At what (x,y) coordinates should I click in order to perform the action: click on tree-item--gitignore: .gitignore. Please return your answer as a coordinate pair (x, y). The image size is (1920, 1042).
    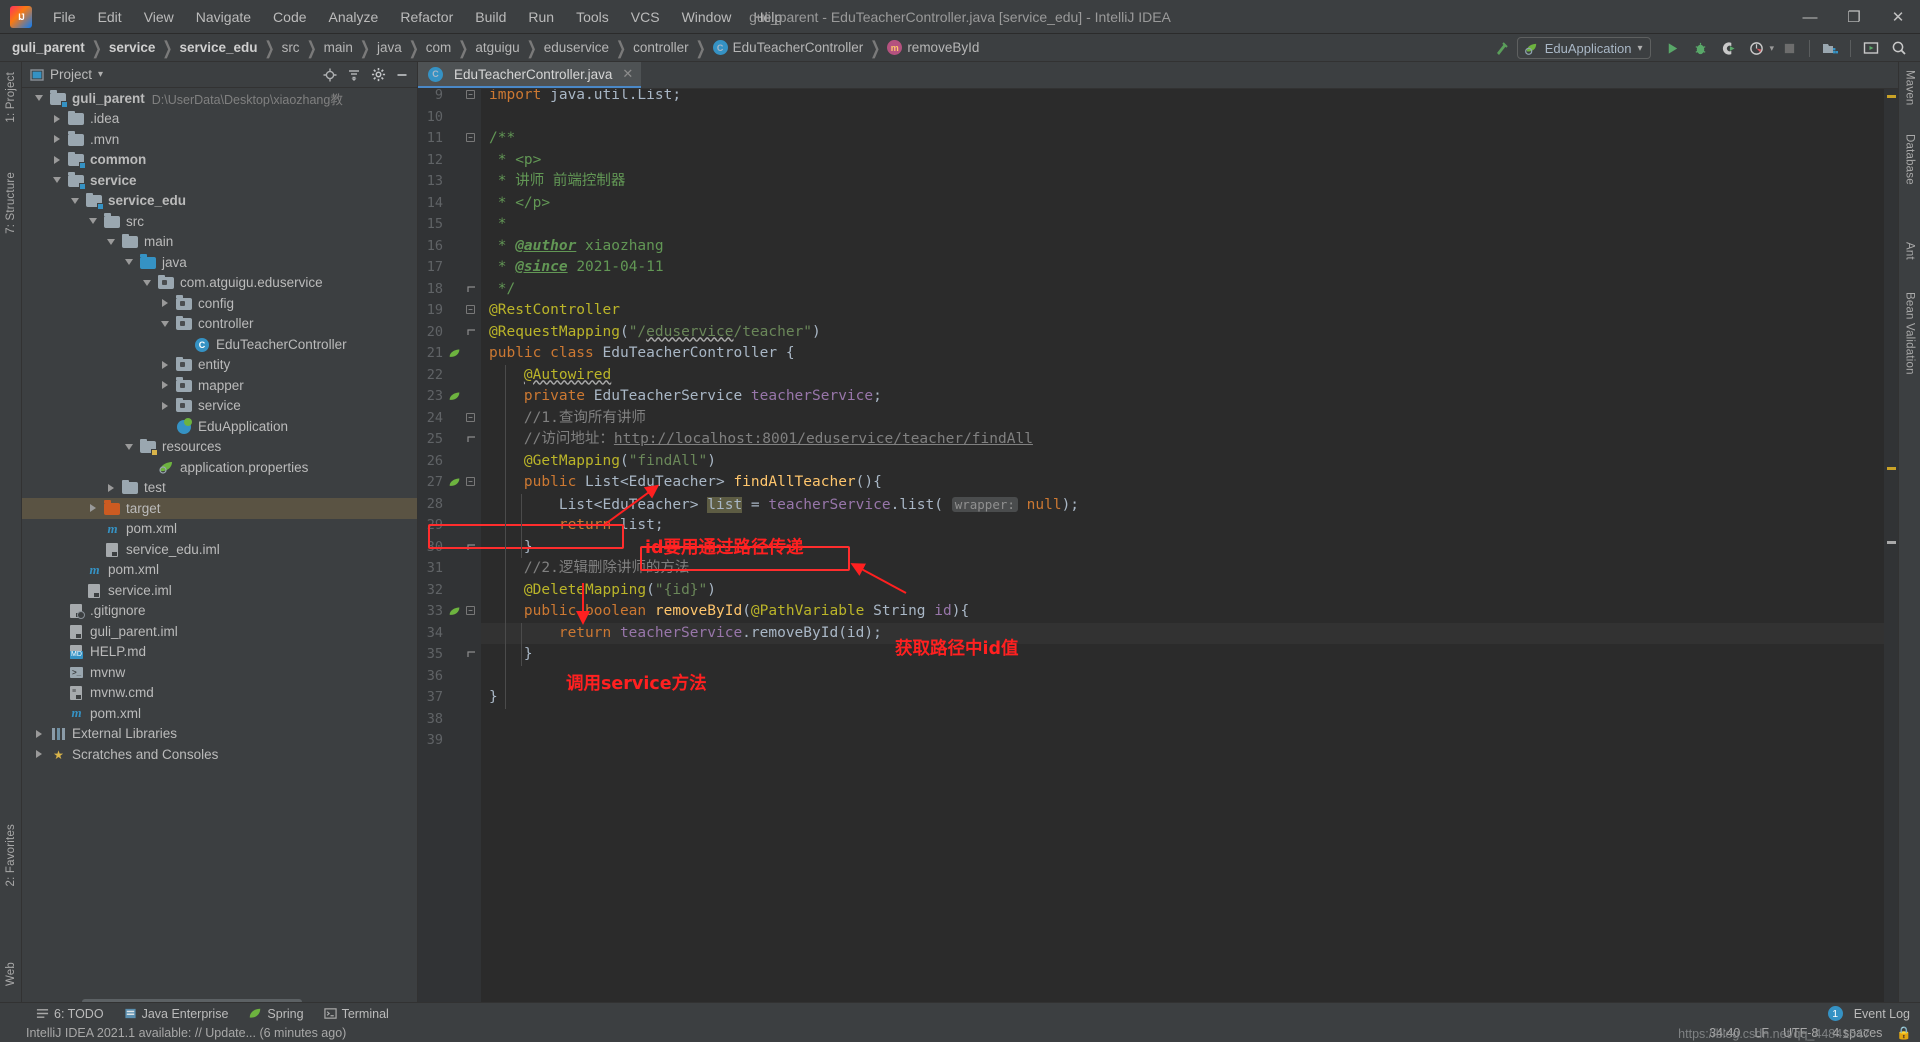
    Looking at the image, I should click on (219, 611).